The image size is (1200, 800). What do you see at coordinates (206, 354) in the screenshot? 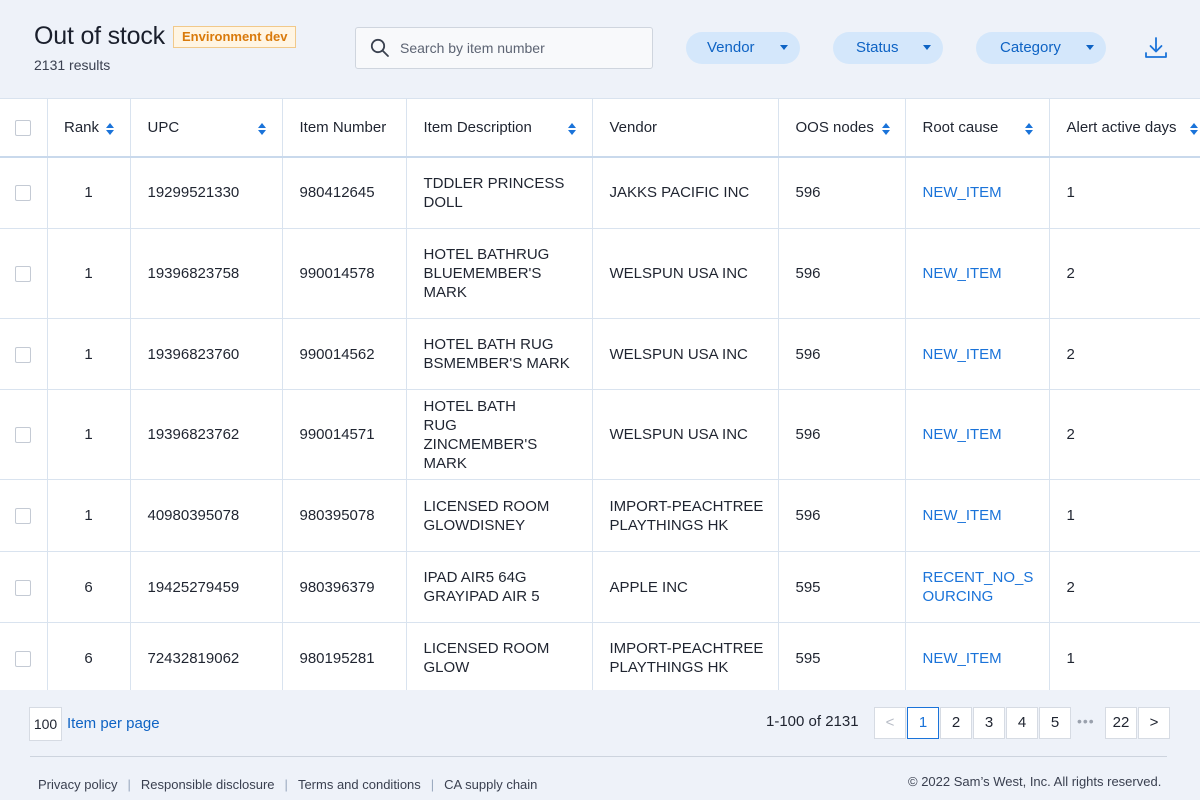
I see `upc-cell: 19396823760` at bounding box center [206, 354].